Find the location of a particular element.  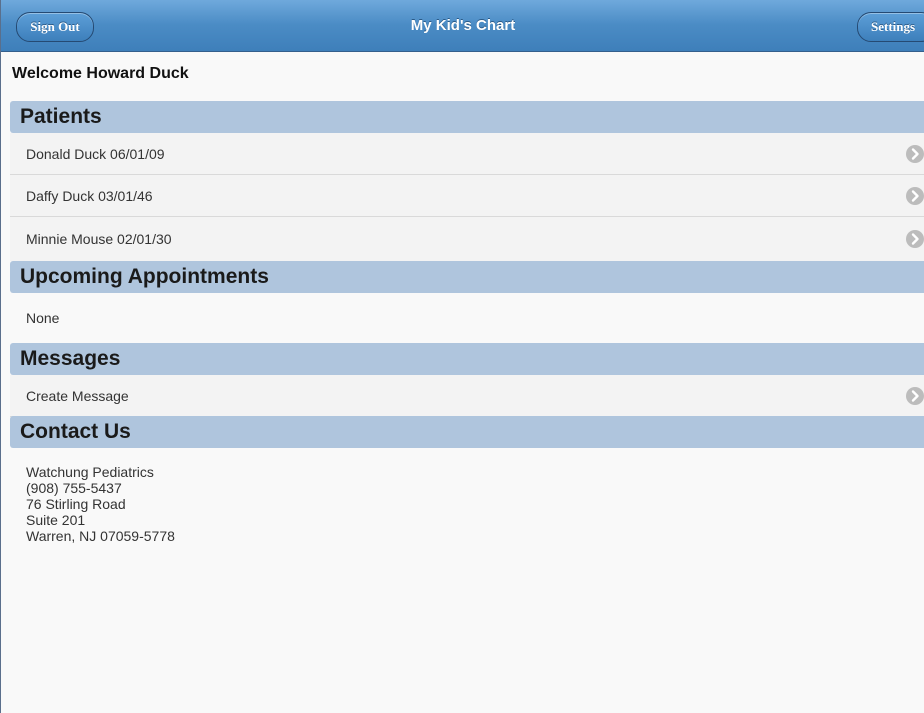

contact-heading: Contact Us is located at coordinates (467, 432).